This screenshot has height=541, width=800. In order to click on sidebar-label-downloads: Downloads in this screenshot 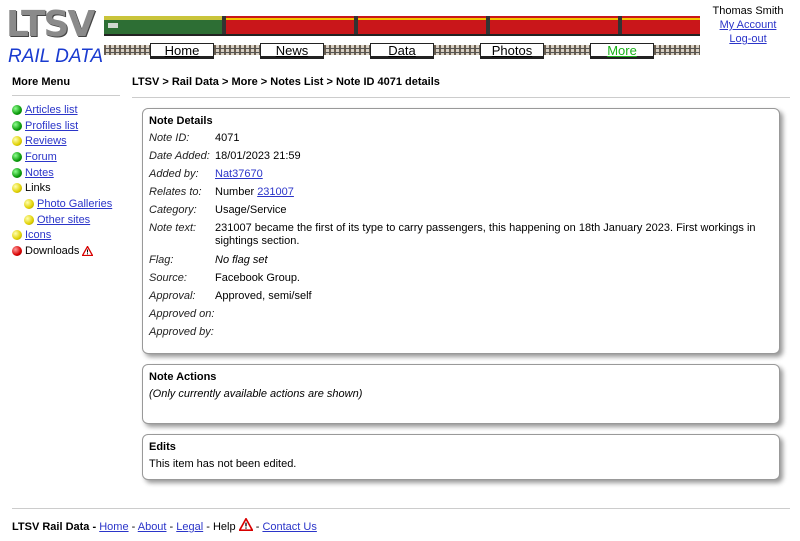, I will do `click(52, 251)`.